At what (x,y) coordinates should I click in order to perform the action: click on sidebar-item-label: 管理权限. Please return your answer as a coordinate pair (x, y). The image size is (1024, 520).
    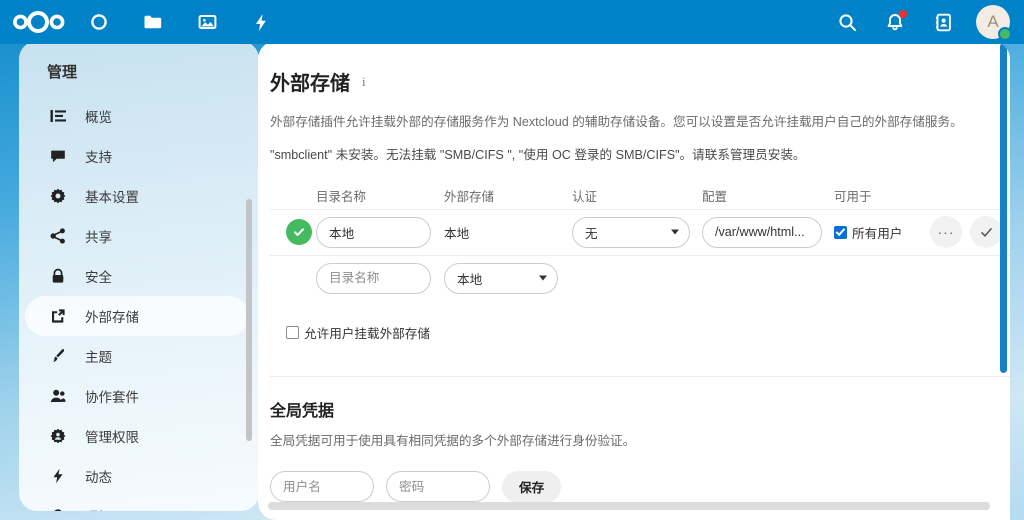
    Looking at the image, I should click on (112, 437).